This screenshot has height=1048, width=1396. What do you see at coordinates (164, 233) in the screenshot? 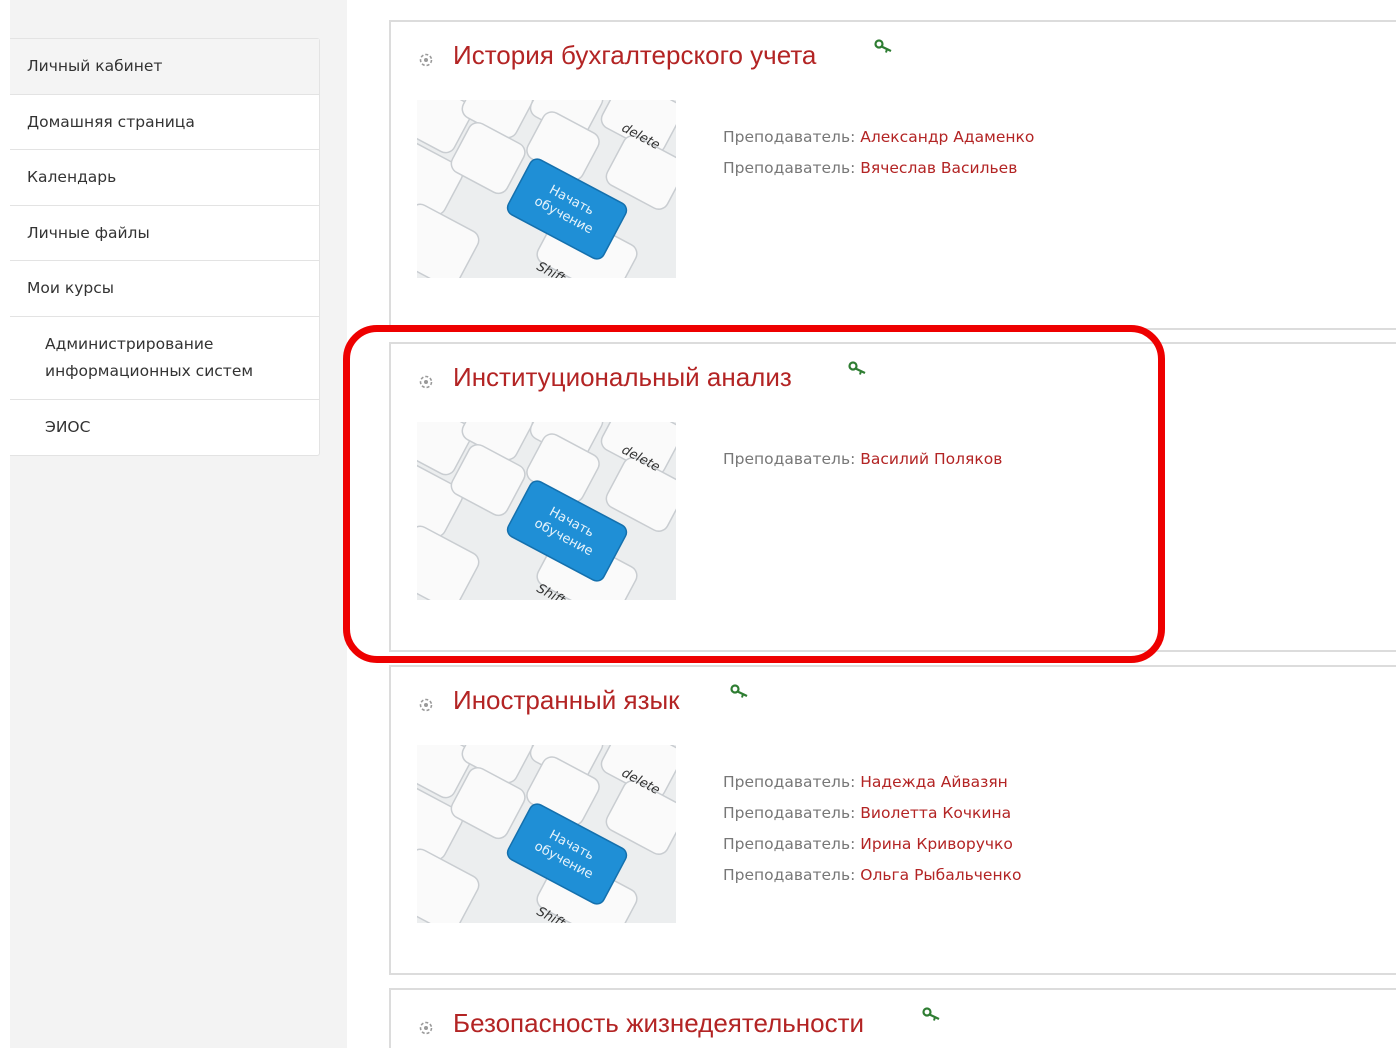
I see `nav-item-private-files: Личные файлы` at bounding box center [164, 233].